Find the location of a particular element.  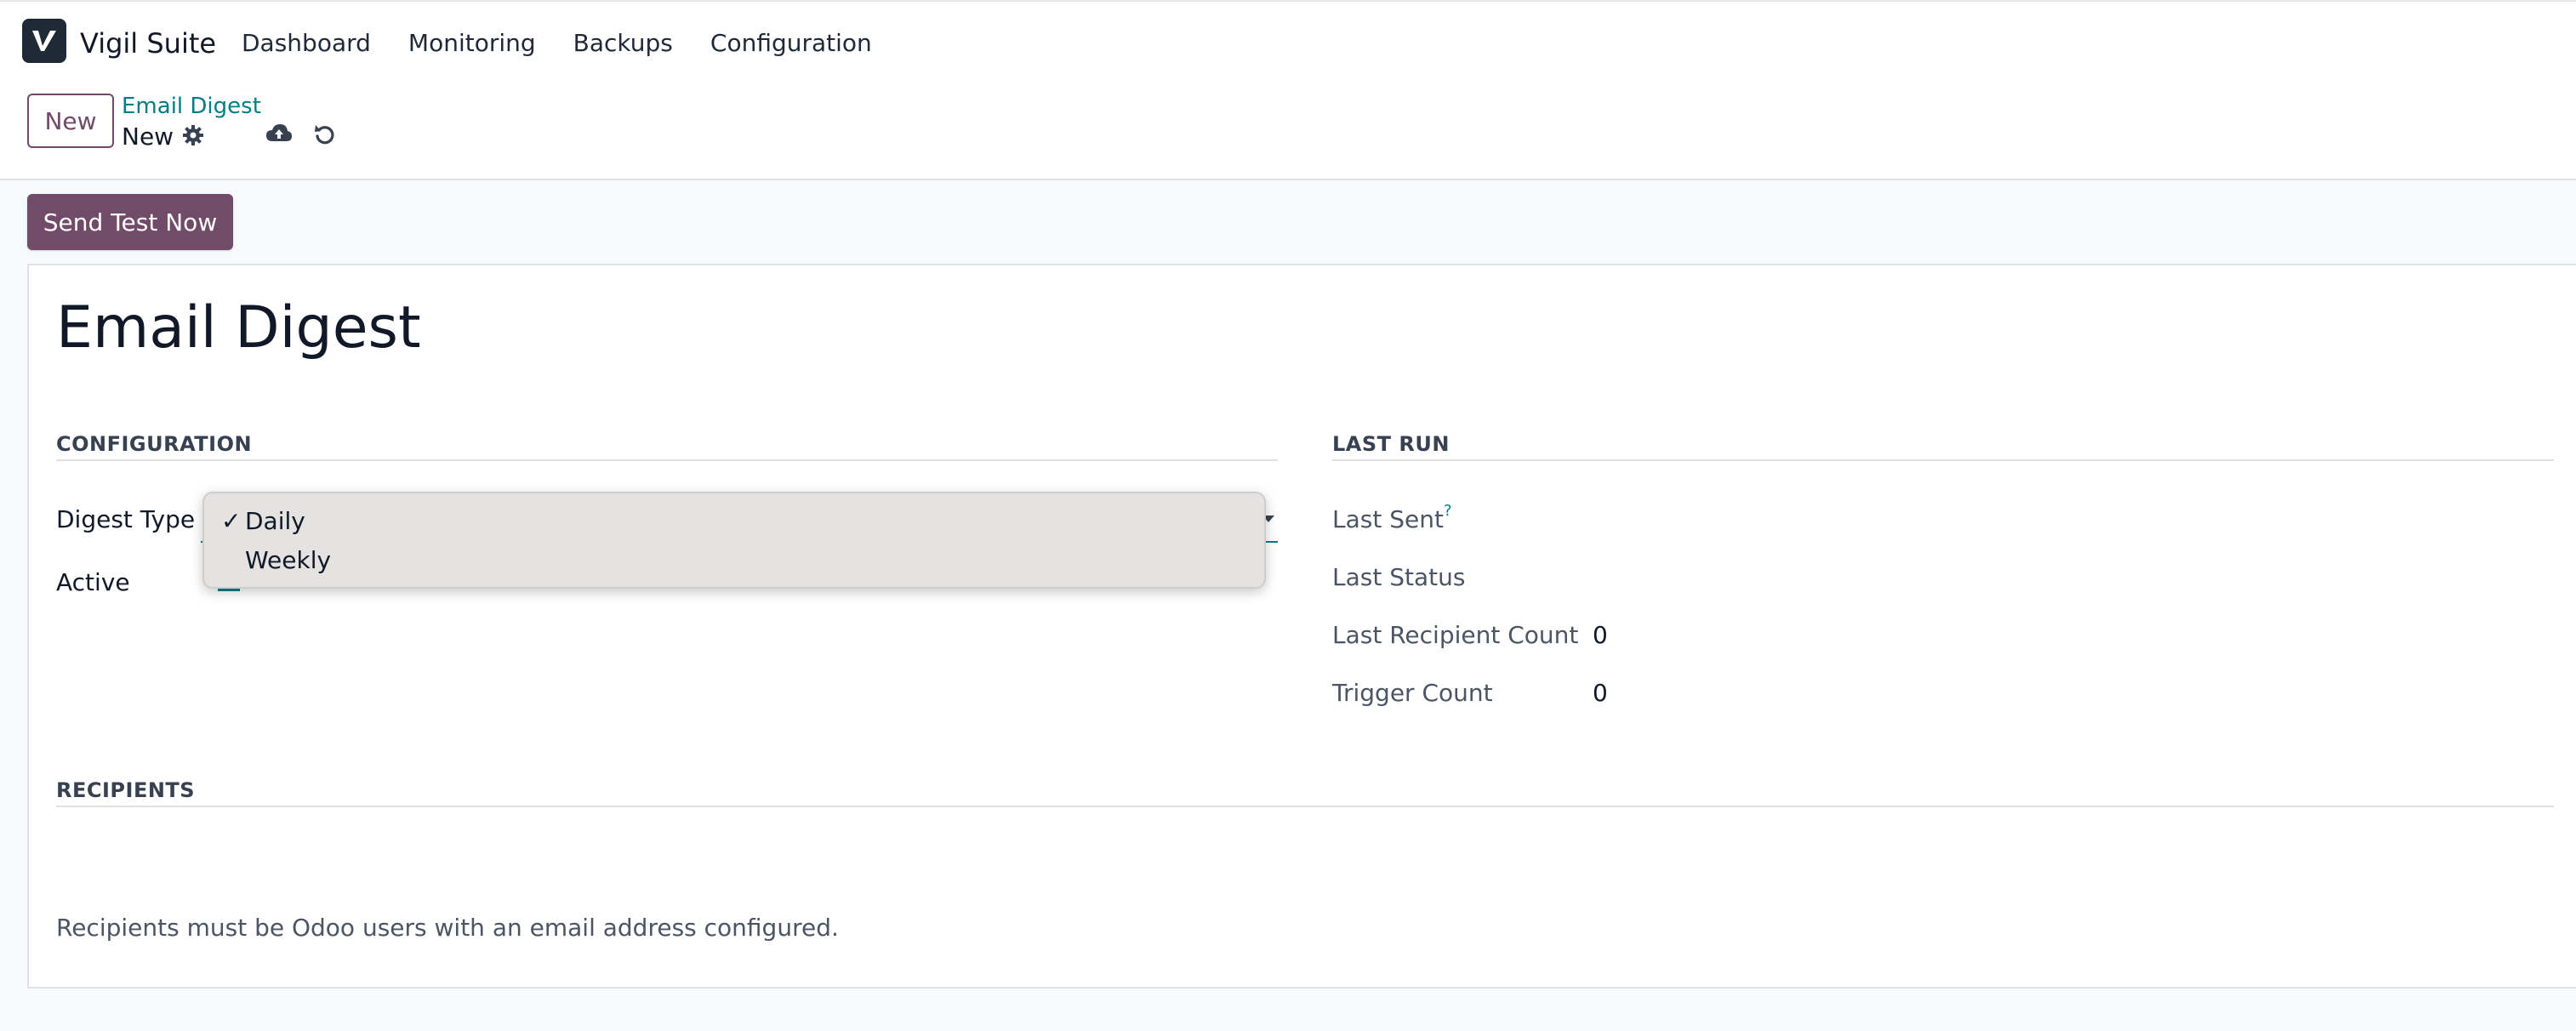

checkmark-icon: ✓ is located at coordinates (232, 521).